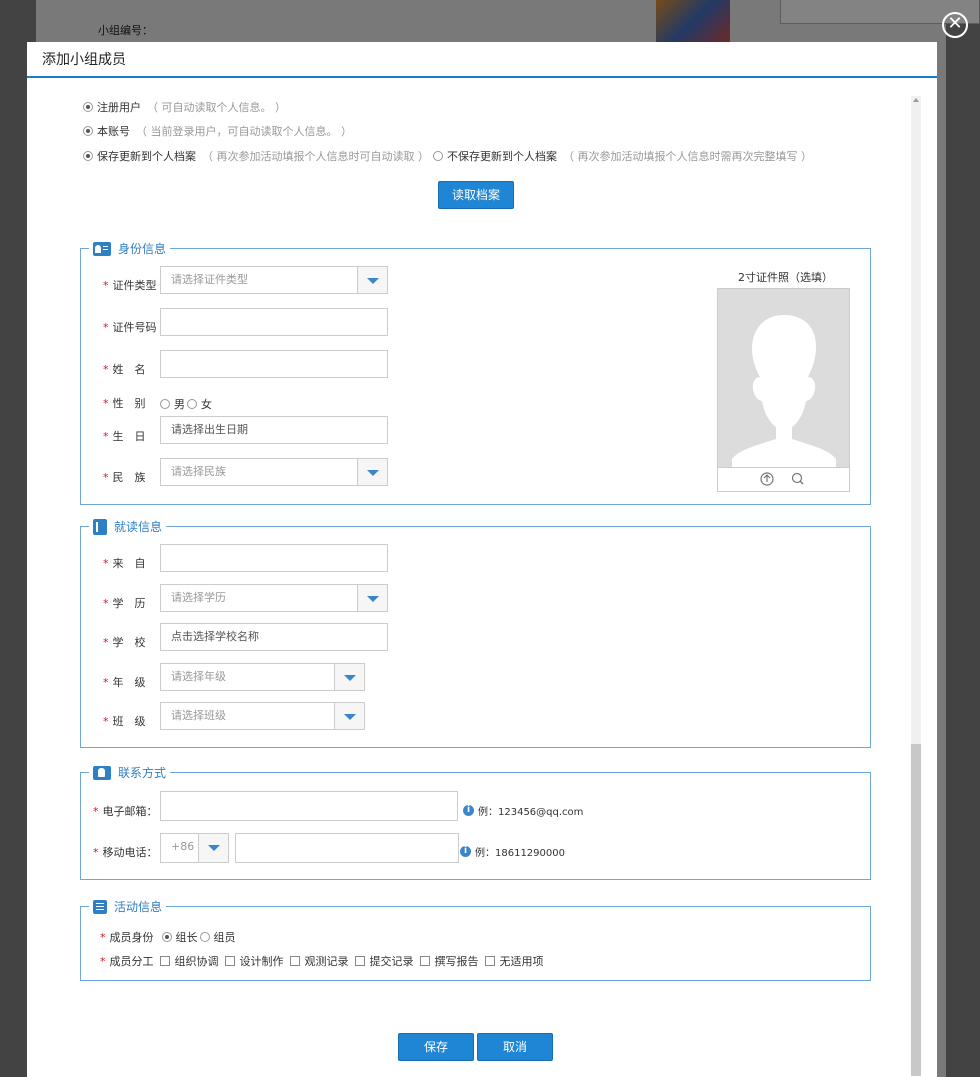  What do you see at coordinates (274, 430) in the screenshot?
I see `birth-date-input: 请选择出生日期` at bounding box center [274, 430].